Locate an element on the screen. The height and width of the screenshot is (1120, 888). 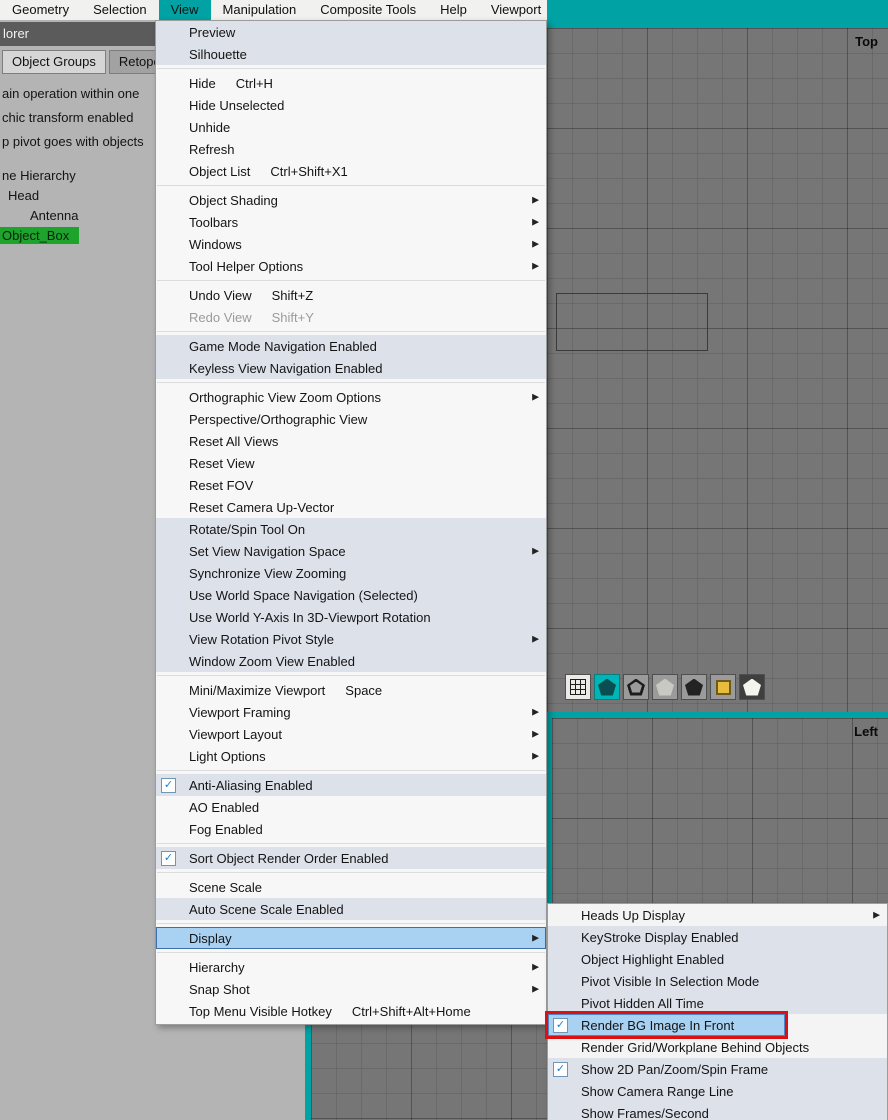
smooth-shade-mode-icon is located at coordinates (752, 687).